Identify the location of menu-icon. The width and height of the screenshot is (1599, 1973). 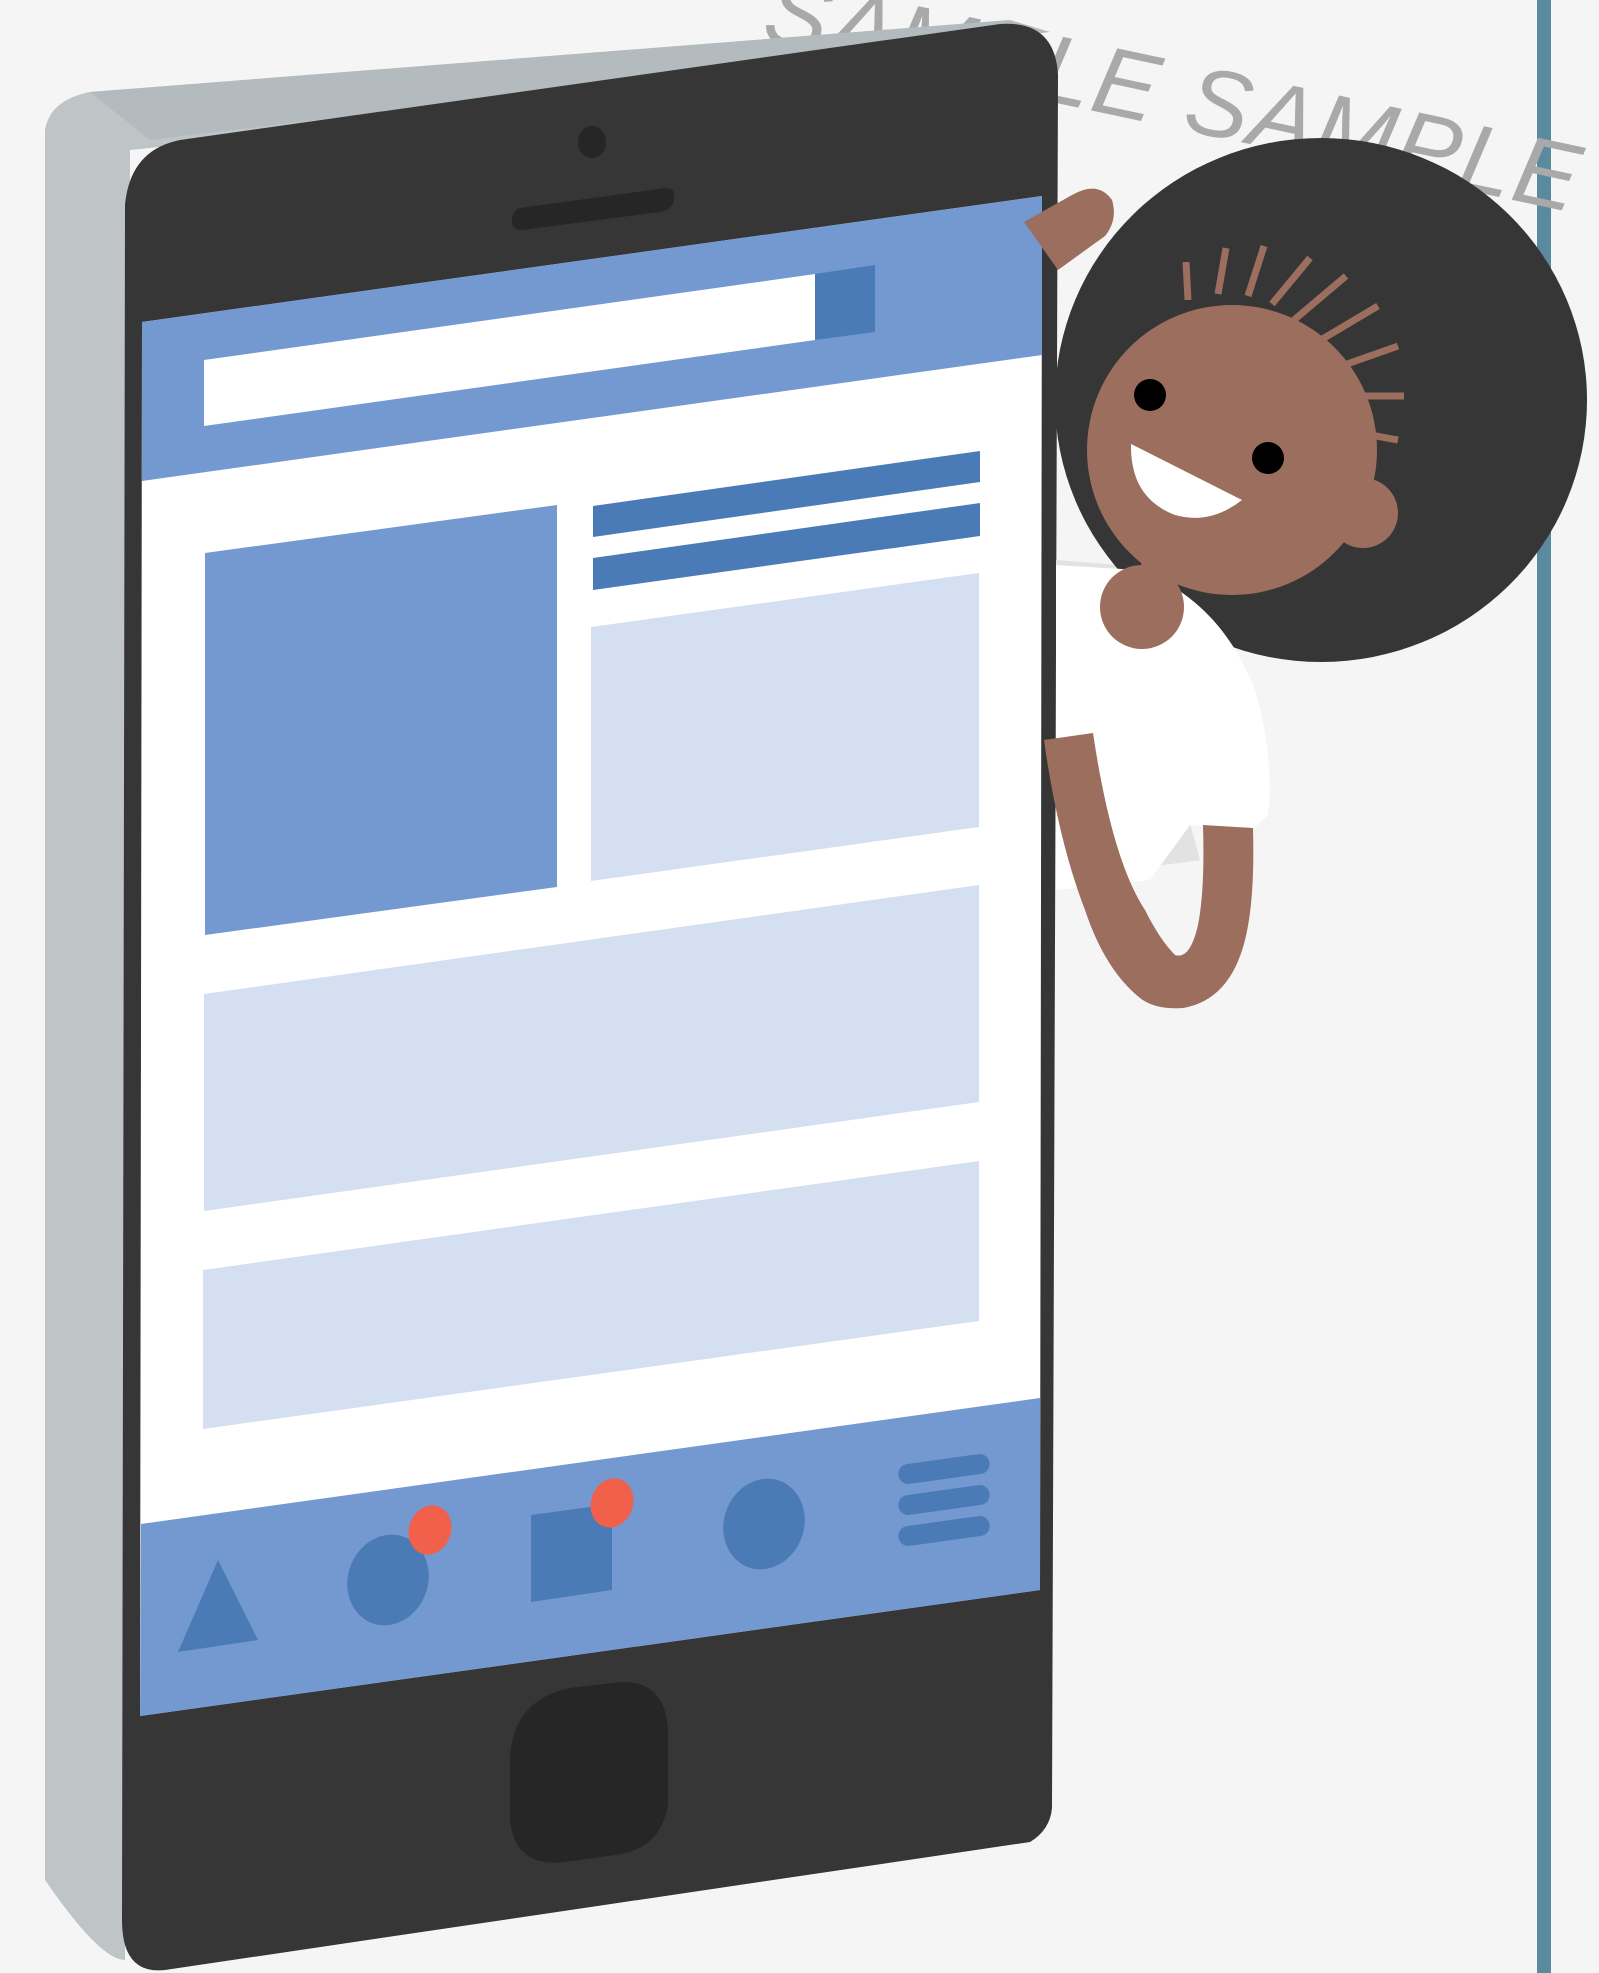
(944, 1500).